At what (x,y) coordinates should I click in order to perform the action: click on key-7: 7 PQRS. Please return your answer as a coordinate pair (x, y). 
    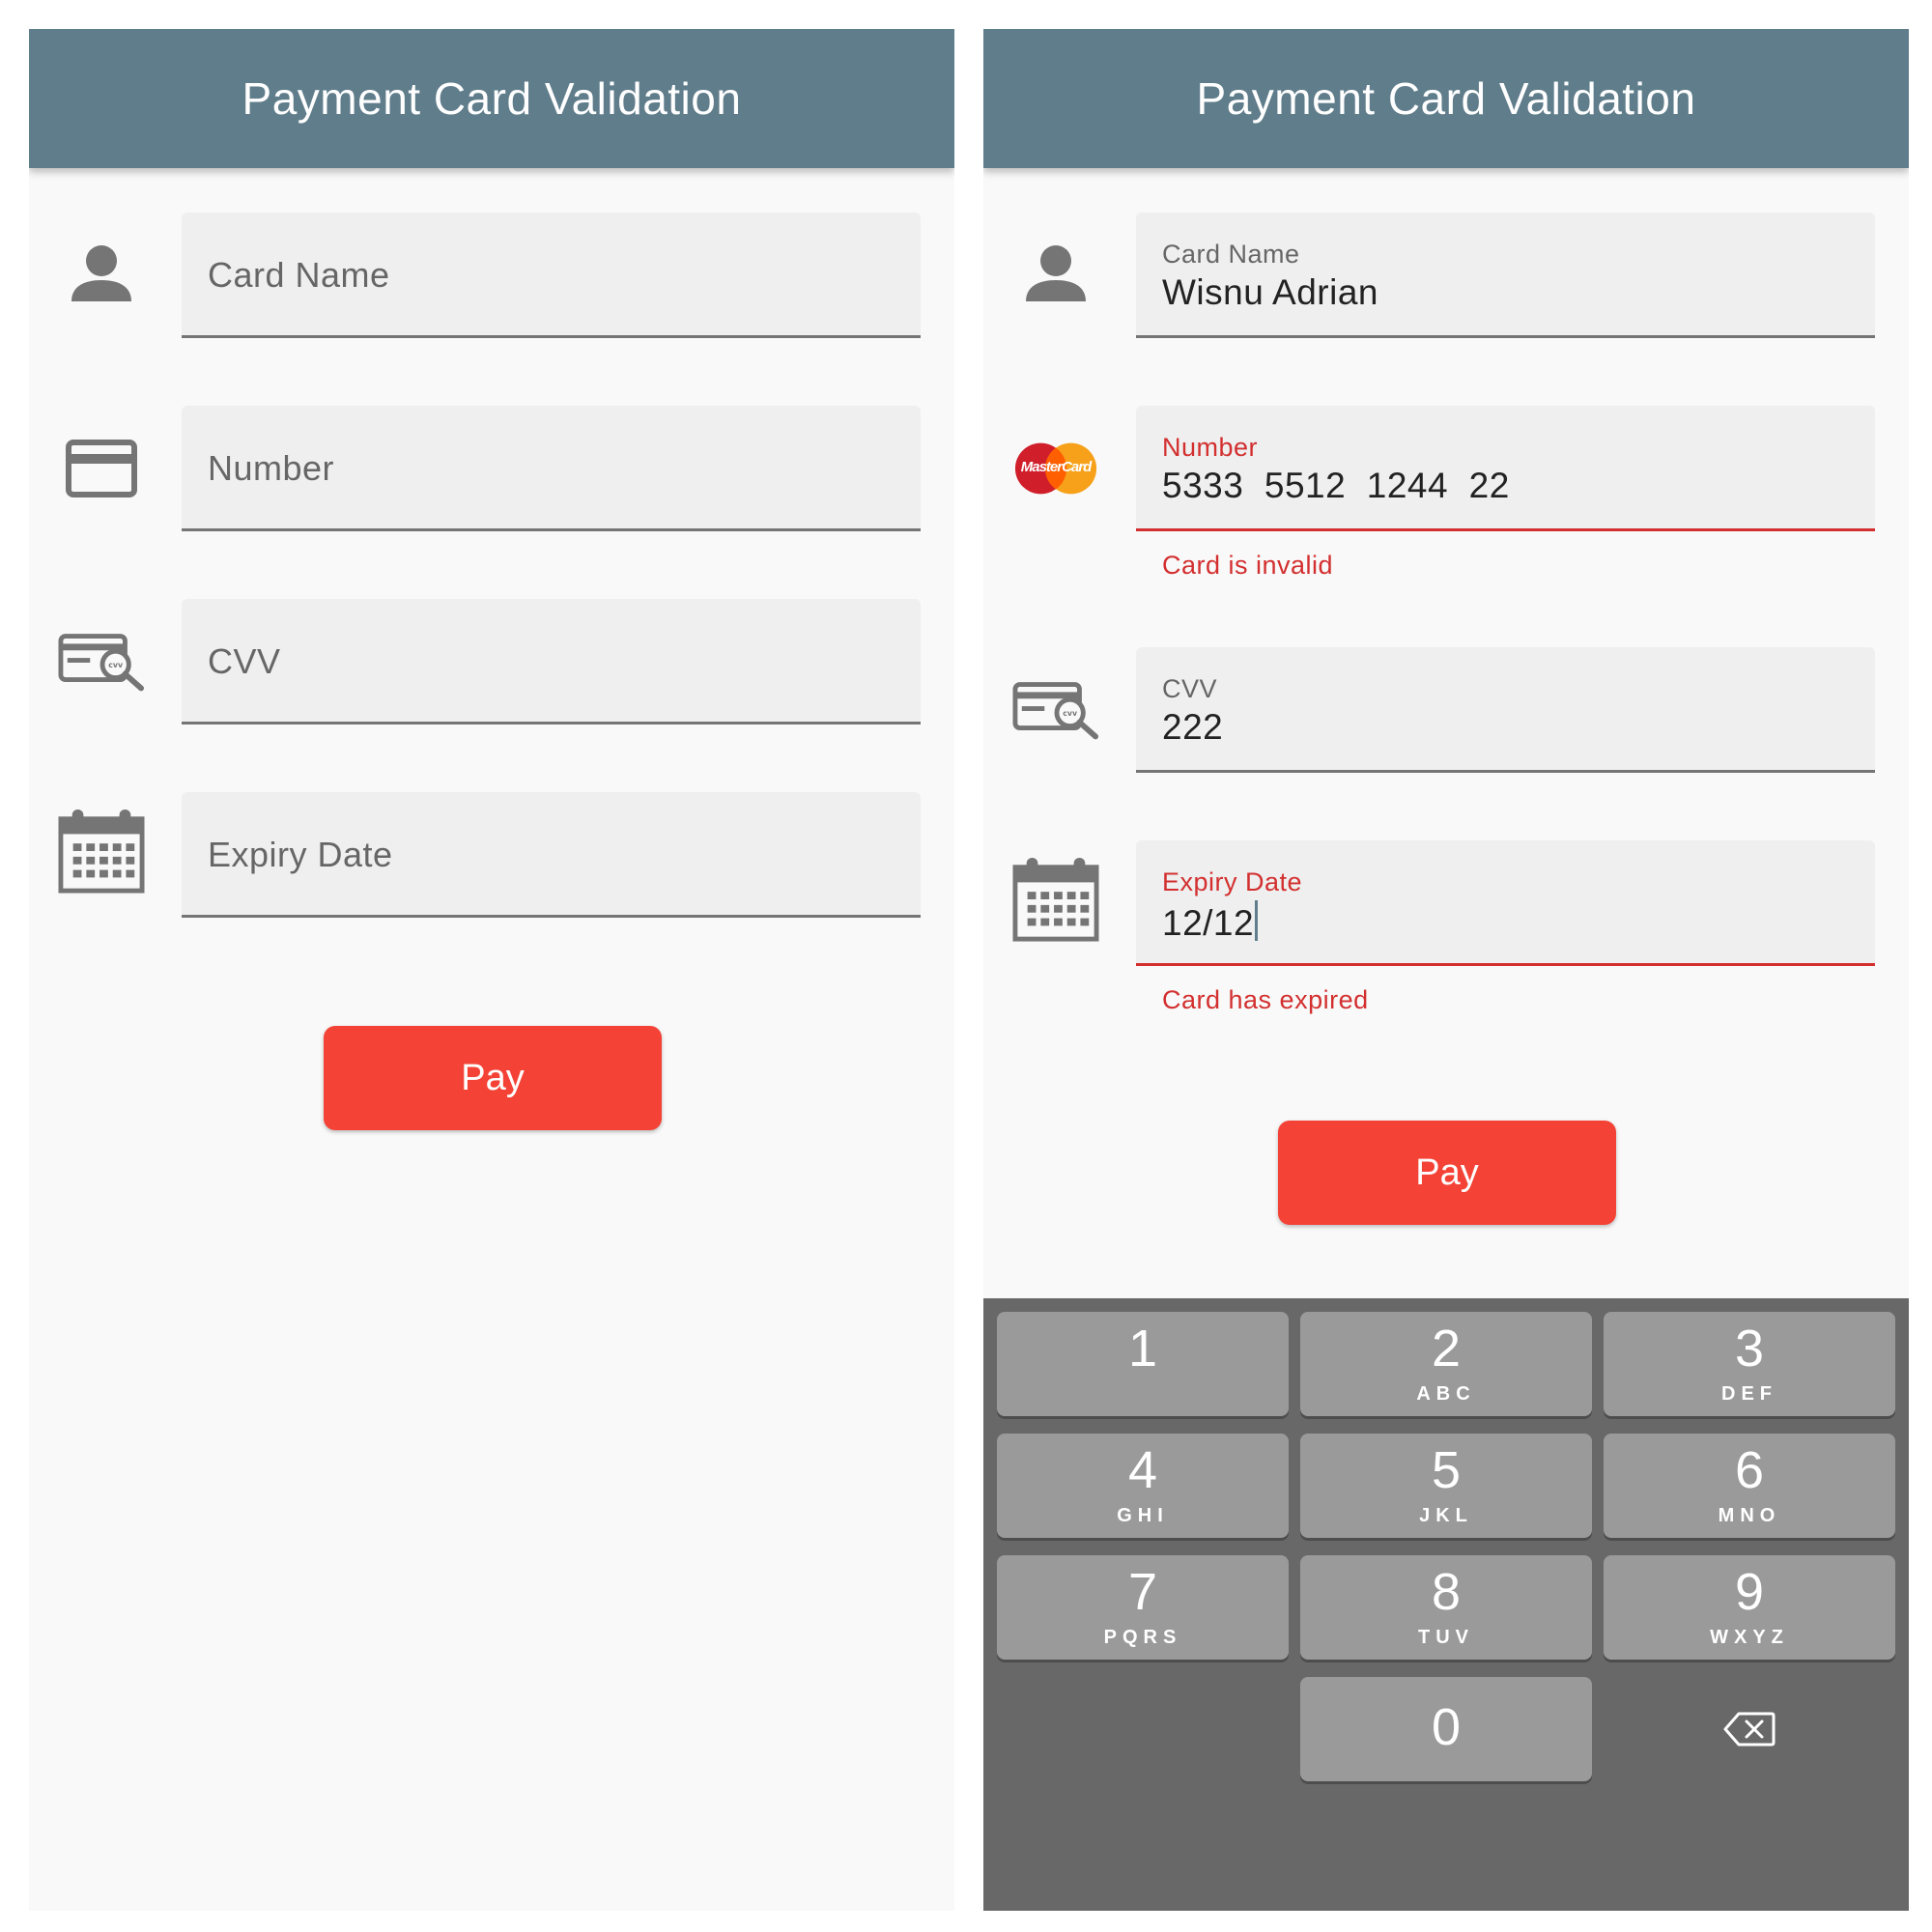
    Looking at the image, I should click on (1143, 1607).